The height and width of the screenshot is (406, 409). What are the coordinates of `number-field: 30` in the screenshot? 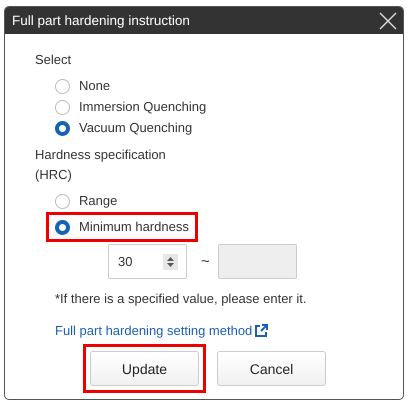 It's located at (147, 261).